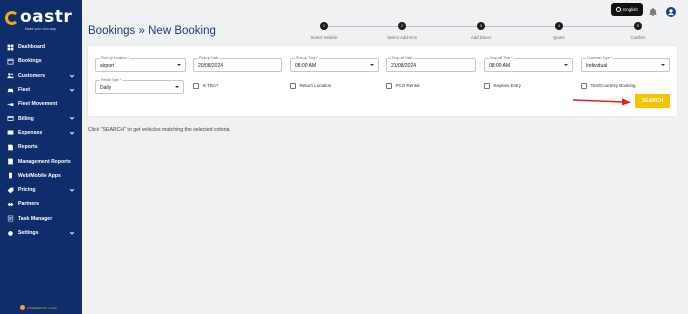  I want to click on page-title: Bookings » New Booking, so click(152, 31).